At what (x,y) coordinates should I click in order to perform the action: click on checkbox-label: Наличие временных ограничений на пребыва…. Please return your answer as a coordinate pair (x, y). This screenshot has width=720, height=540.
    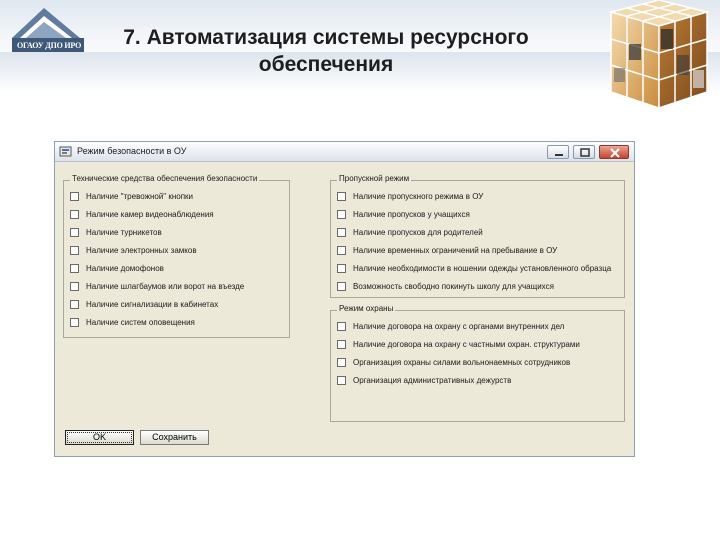
    Looking at the image, I should click on (455, 250).